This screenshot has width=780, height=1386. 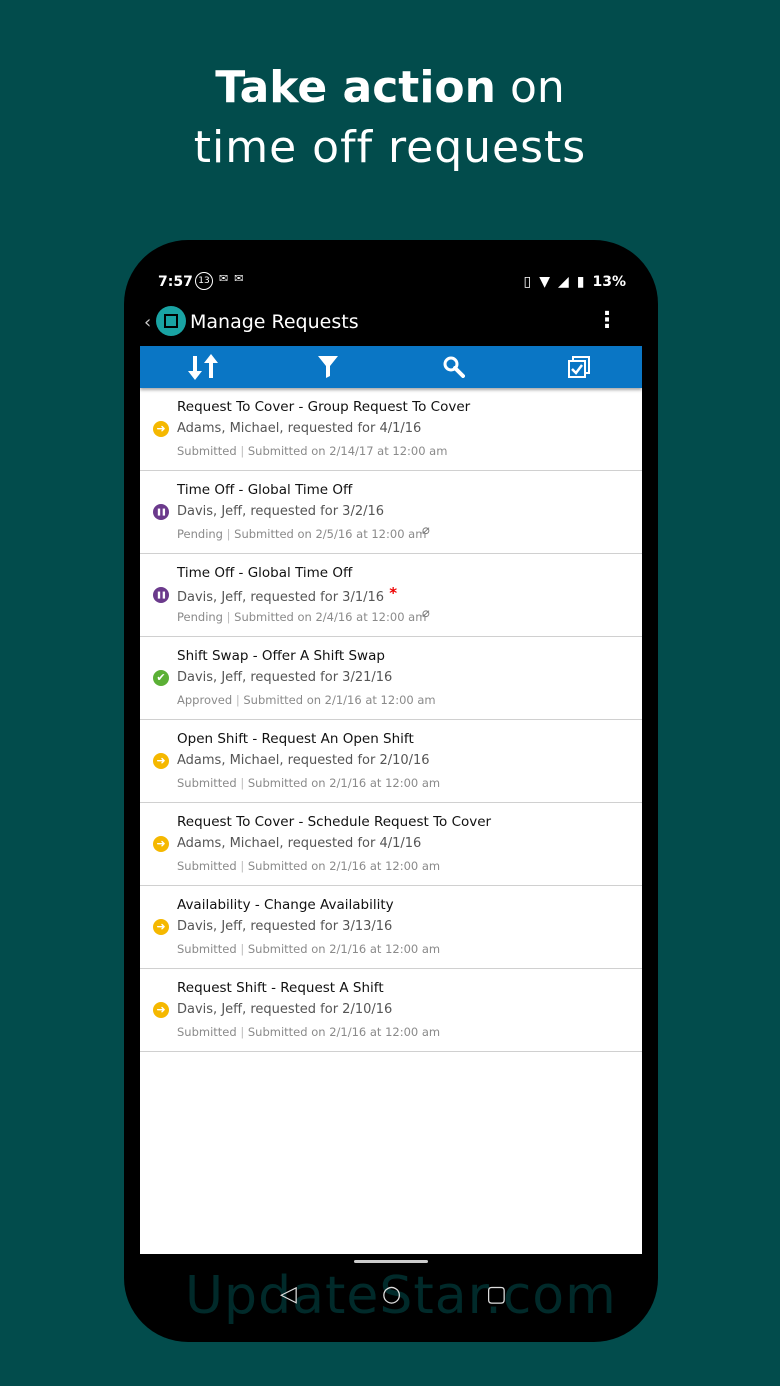 I want to click on battery-percent: 13%, so click(x=609, y=282).